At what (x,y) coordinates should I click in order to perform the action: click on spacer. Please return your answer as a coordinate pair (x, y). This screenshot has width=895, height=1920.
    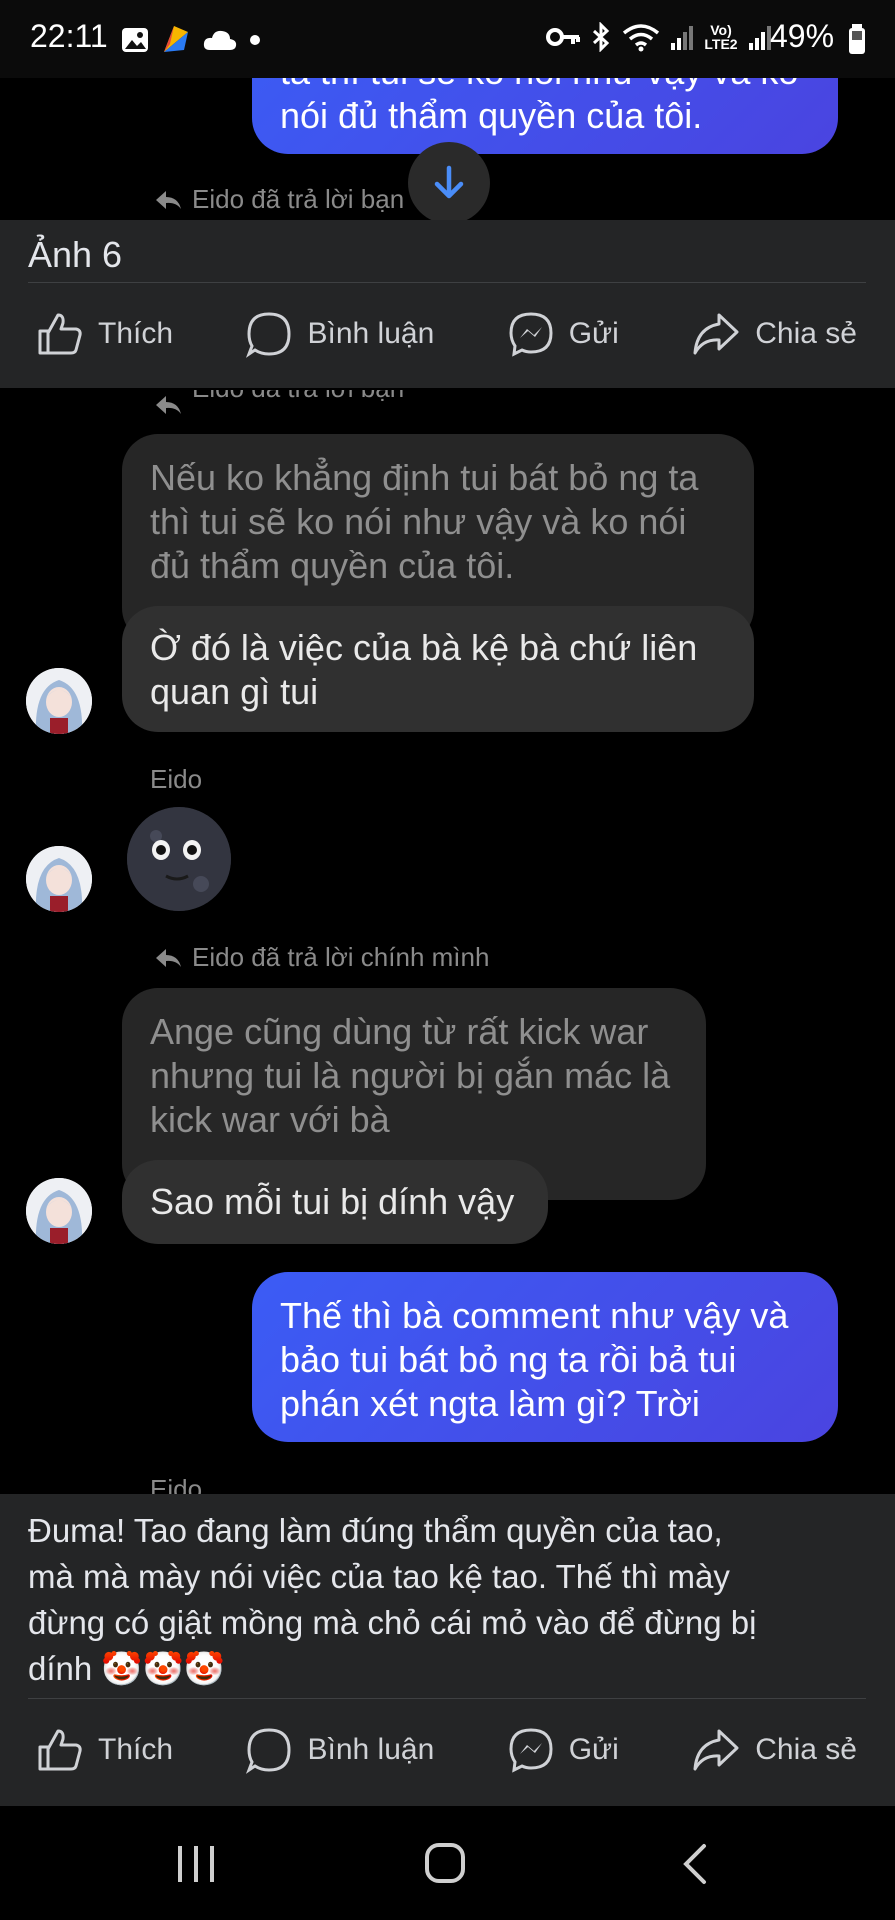
    Looking at the image, I should click on (447, 394).